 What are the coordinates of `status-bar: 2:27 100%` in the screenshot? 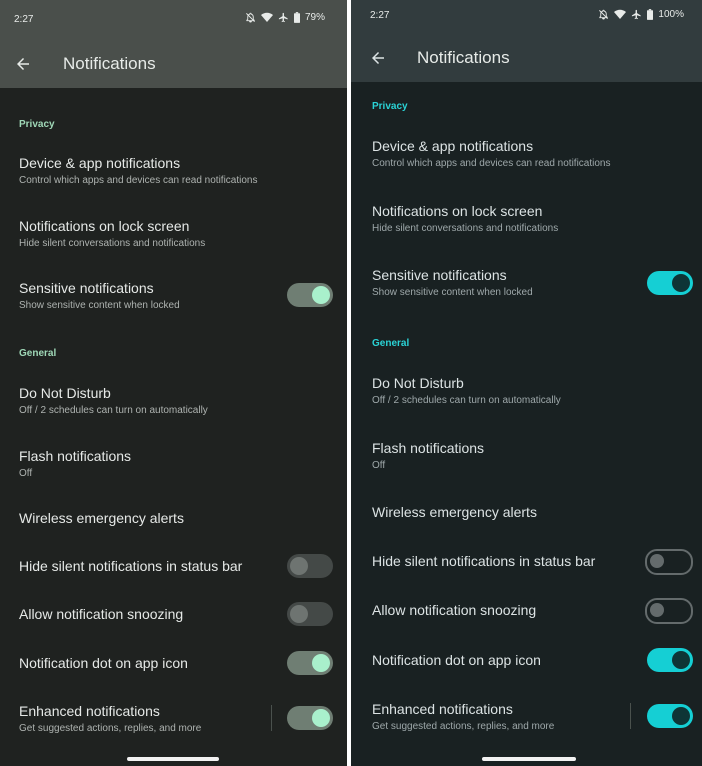 It's located at (526, 19).